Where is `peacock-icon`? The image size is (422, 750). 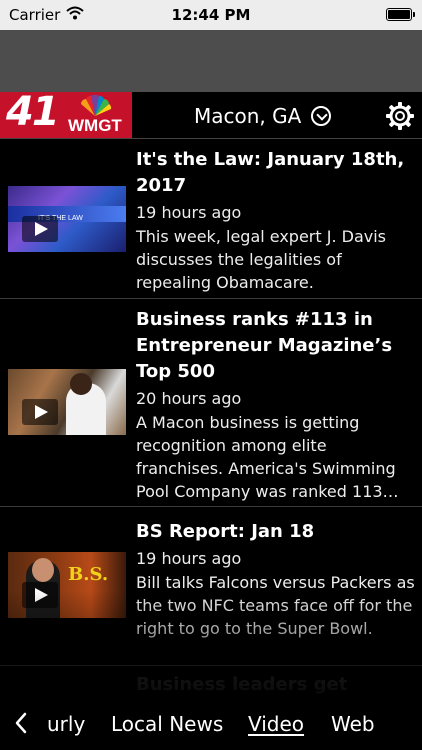
peacock-icon is located at coordinates (96, 105).